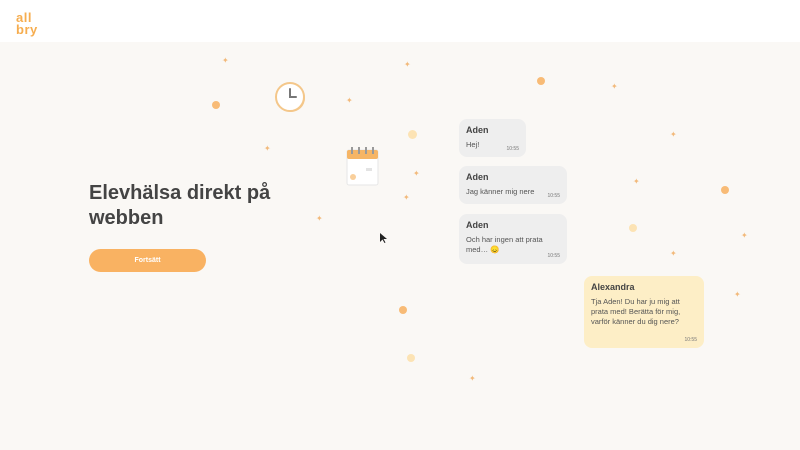 This screenshot has height=450, width=800. What do you see at coordinates (27, 29) in the screenshot?
I see `logo-line-2: bry` at bounding box center [27, 29].